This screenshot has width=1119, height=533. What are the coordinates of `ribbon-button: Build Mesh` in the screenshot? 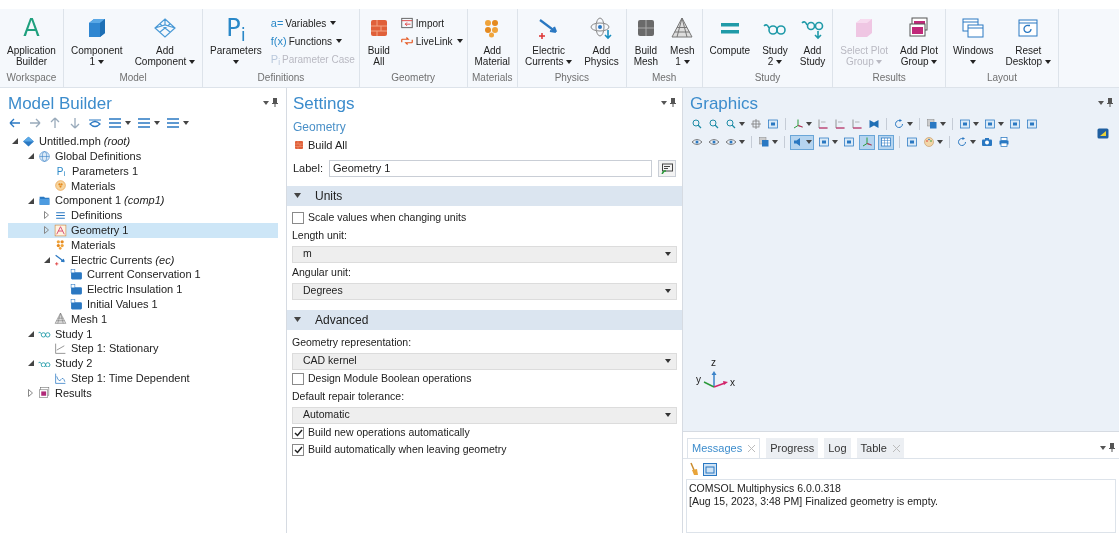 It's located at (646, 41).